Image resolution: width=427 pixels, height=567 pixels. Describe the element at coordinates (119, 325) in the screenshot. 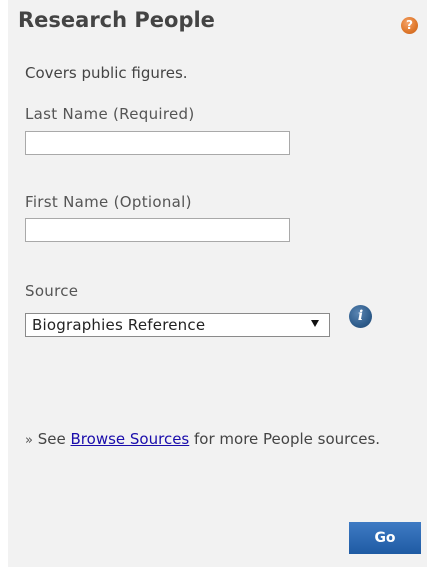

I see `source-selected-value: Biographies Reference` at that location.